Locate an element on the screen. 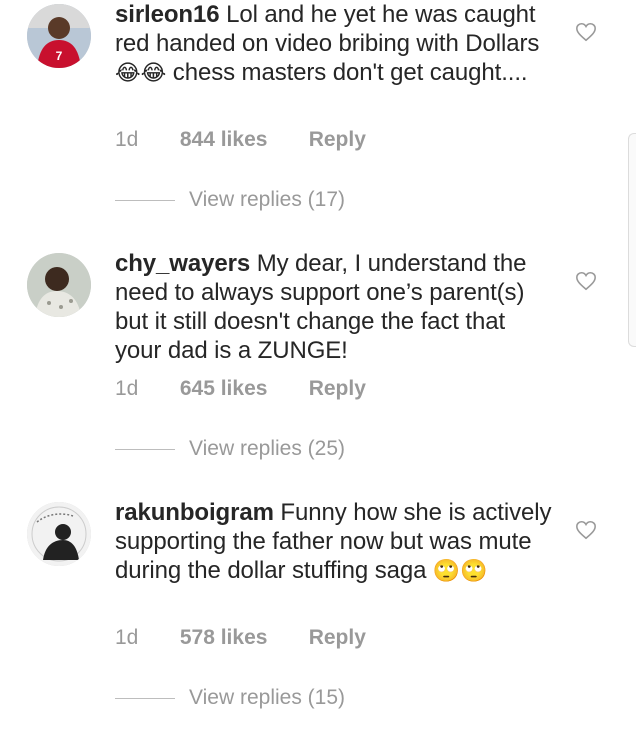 The width and height of the screenshot is (636, 747). svg-text: 7 is located at coordinates (59, 56).